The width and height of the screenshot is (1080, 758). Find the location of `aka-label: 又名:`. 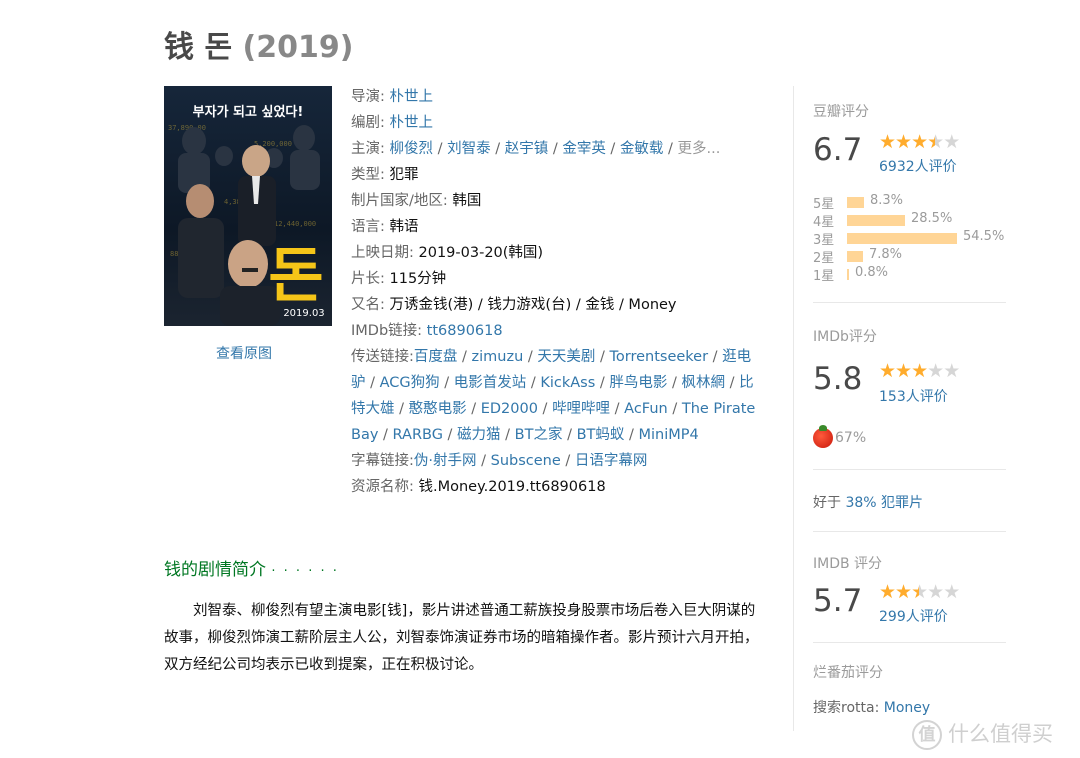

aka-label: 又名: is located at coordinates (370, 305).